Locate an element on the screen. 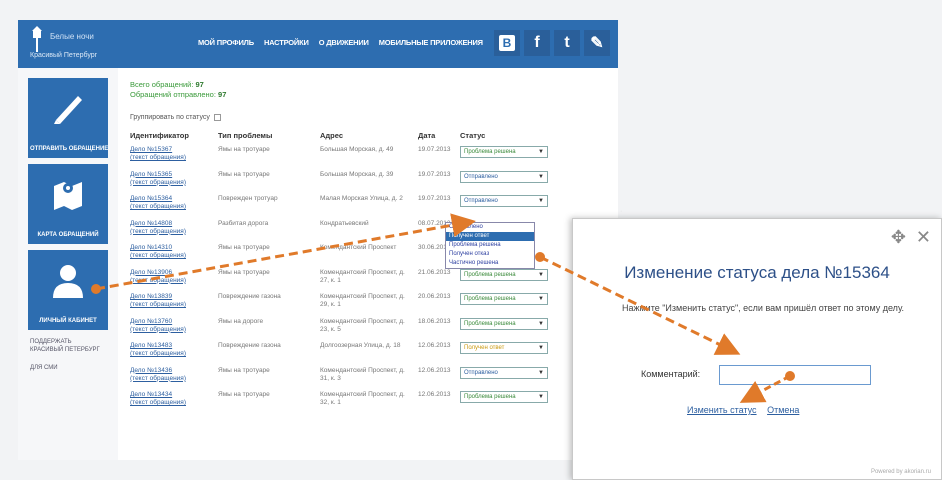 This screenshot has height=480, width=942. dropdown-option: Отправлено is located at coordinates (490, 227).